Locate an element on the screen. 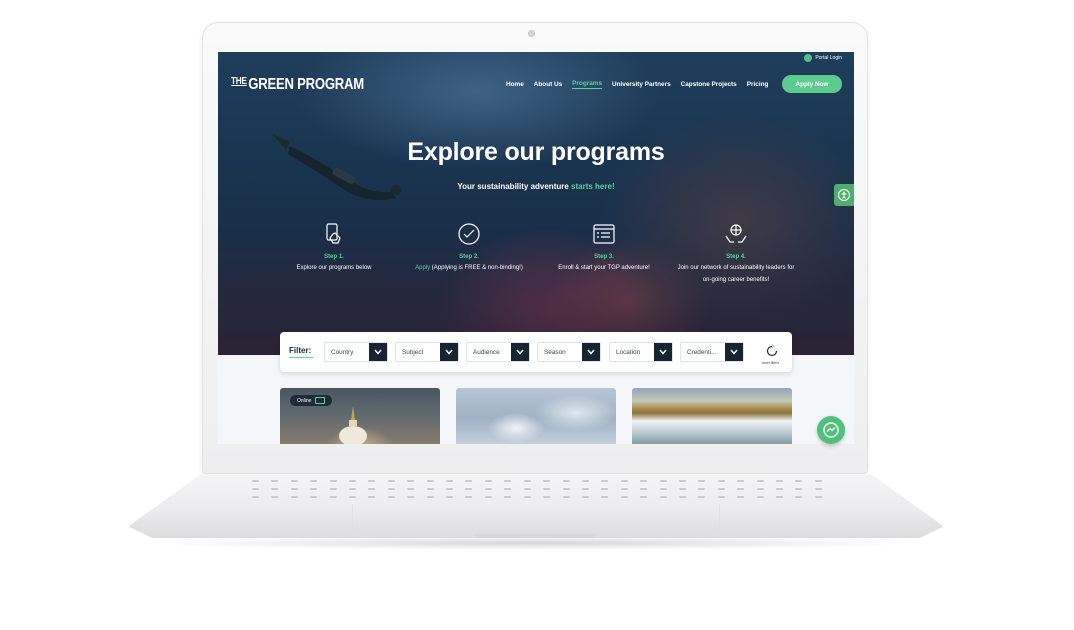  program-card-waterfall is located at coordinates (712, 416).